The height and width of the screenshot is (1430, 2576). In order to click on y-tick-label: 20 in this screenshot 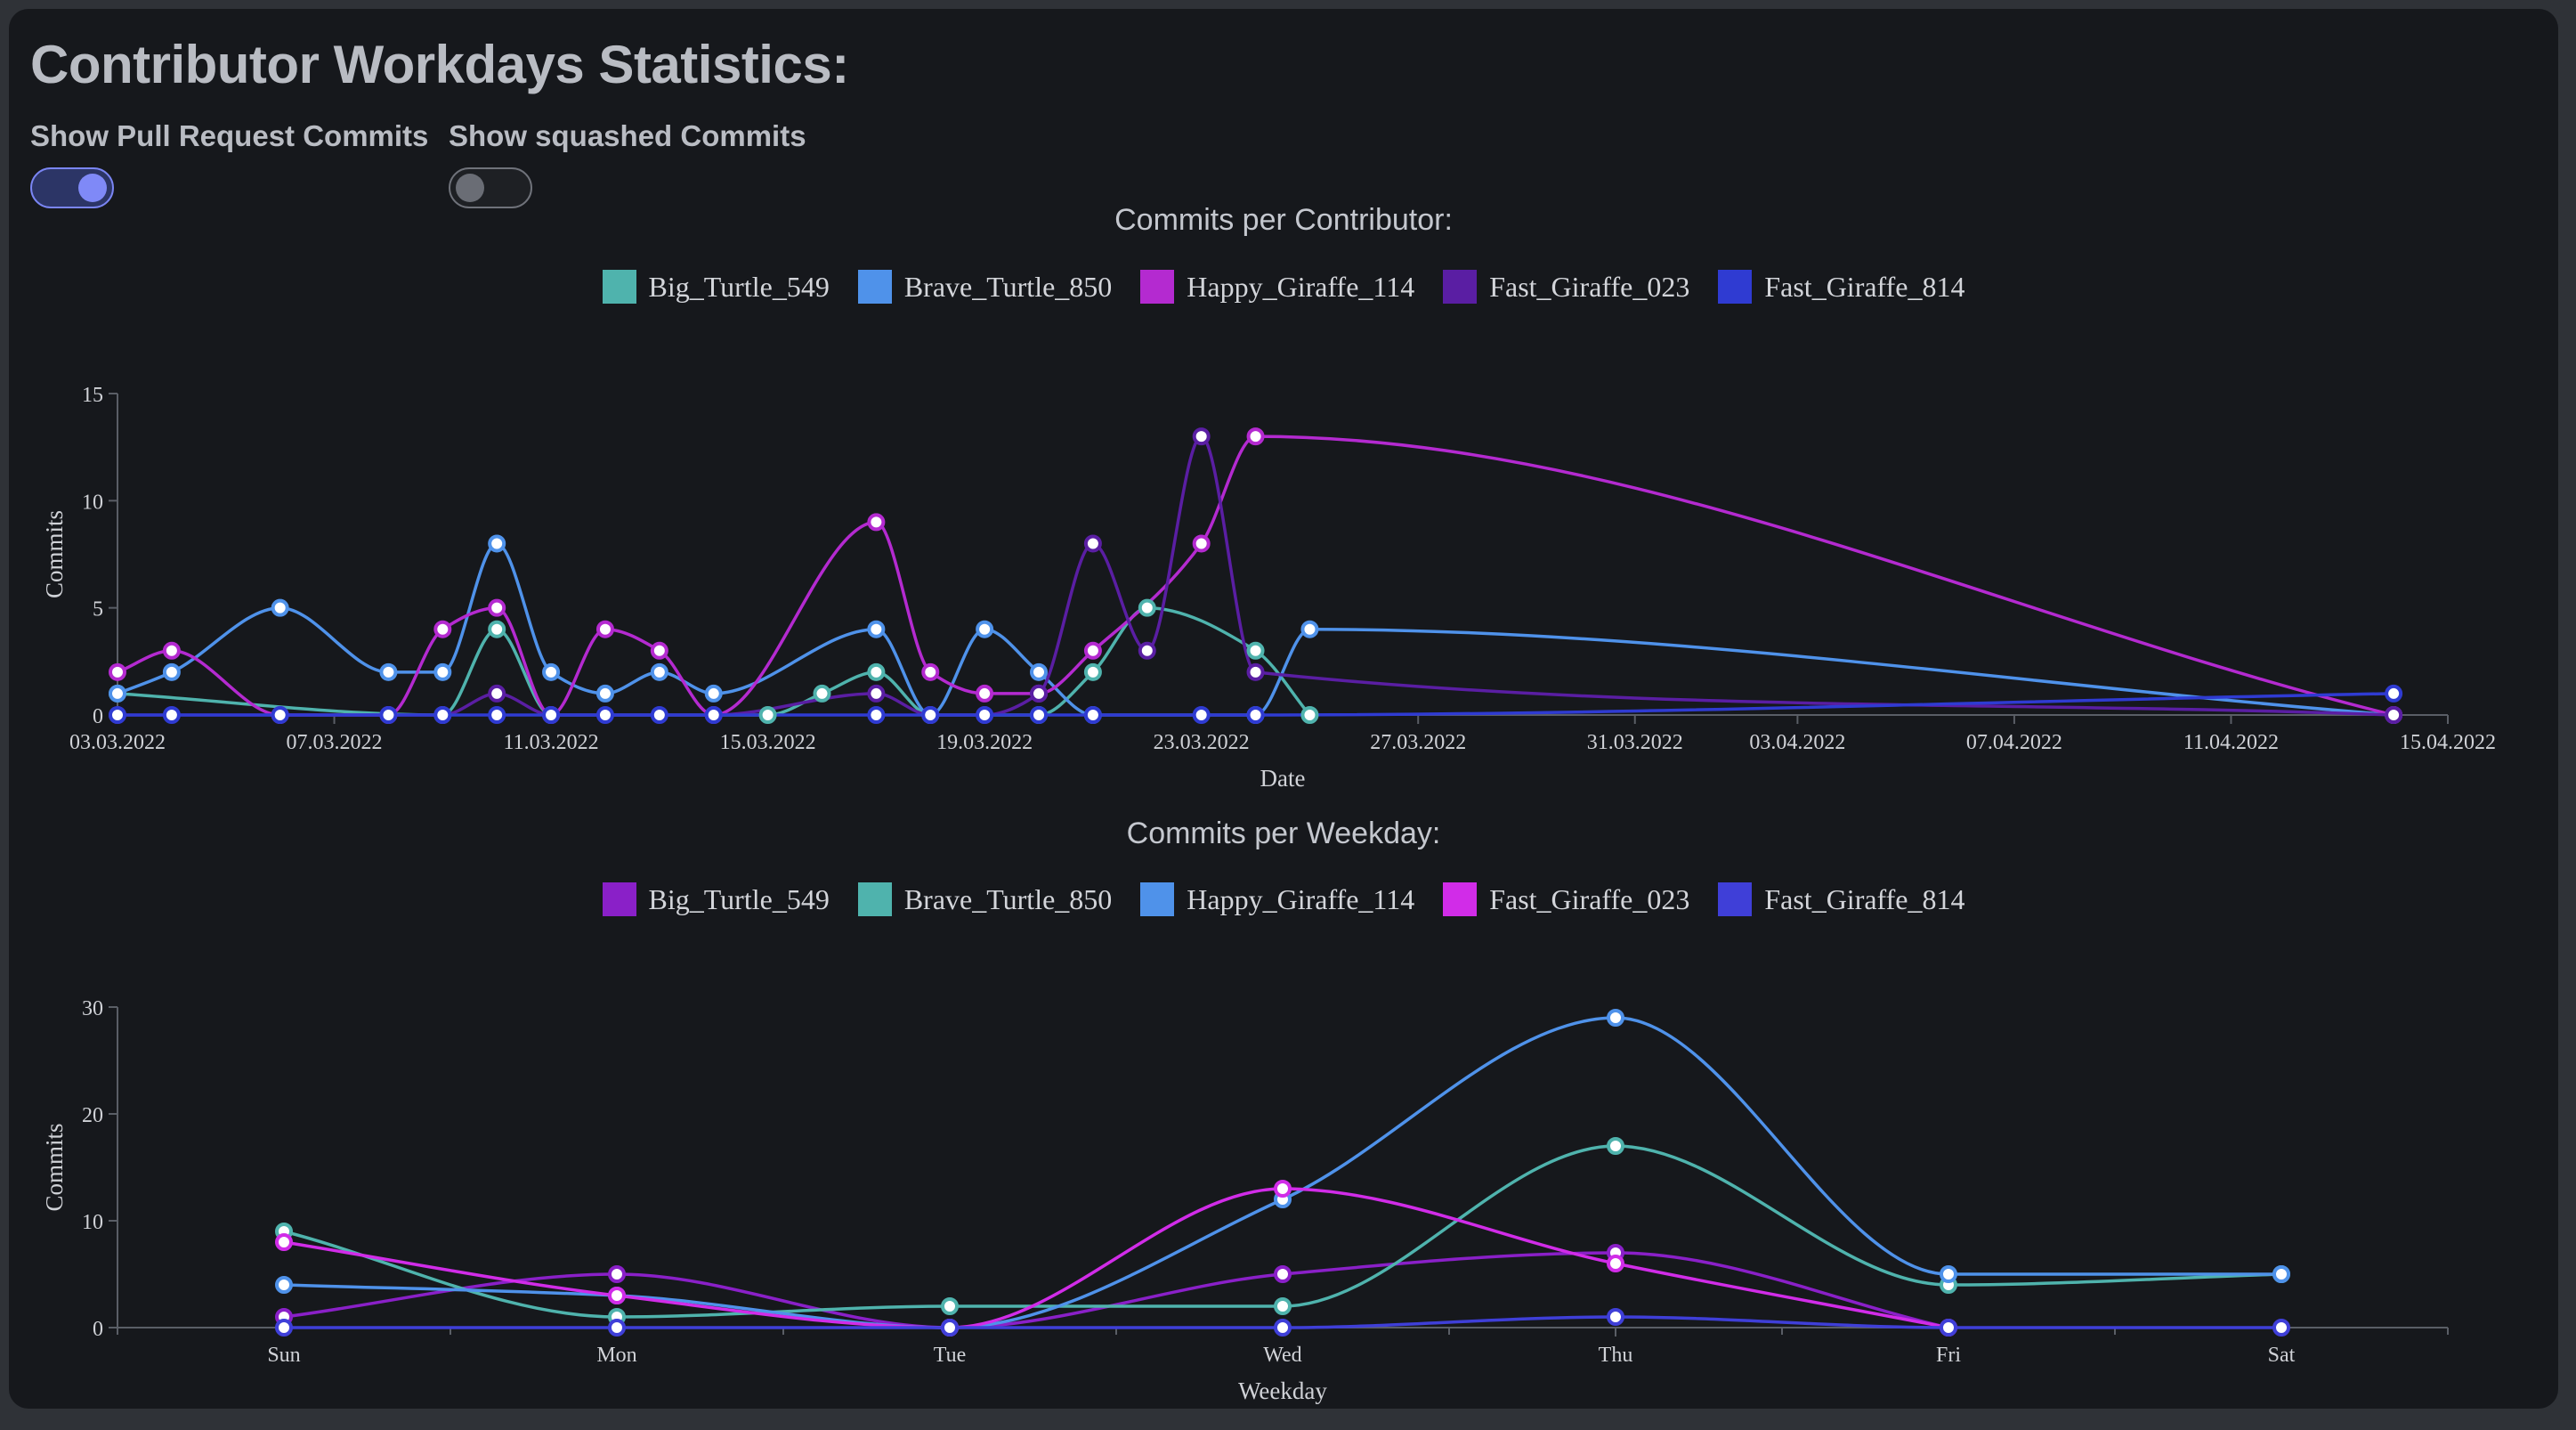, I will do `click(93, 1115)`.